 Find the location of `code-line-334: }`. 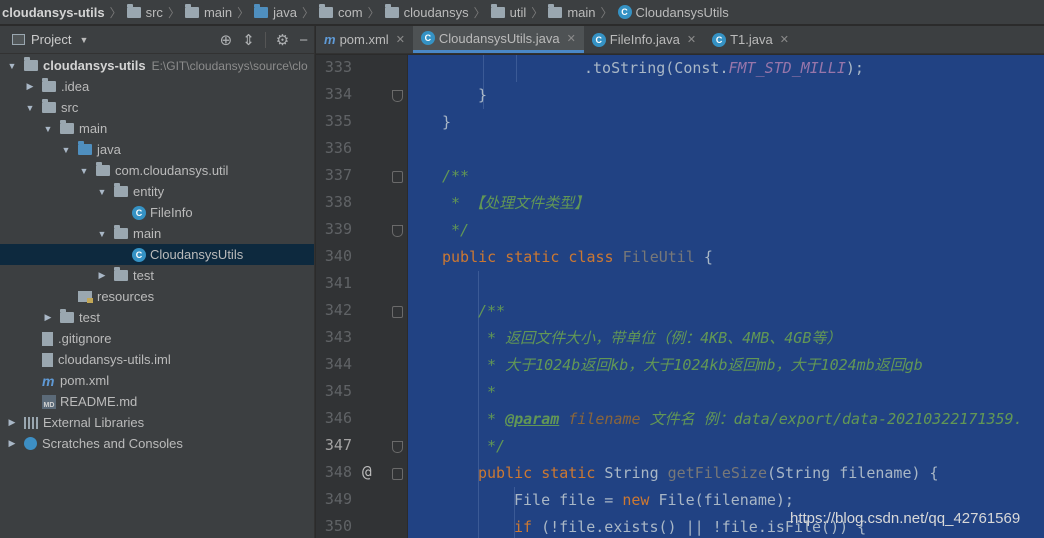

code-line-334: } is located at coordinates (483, 95).